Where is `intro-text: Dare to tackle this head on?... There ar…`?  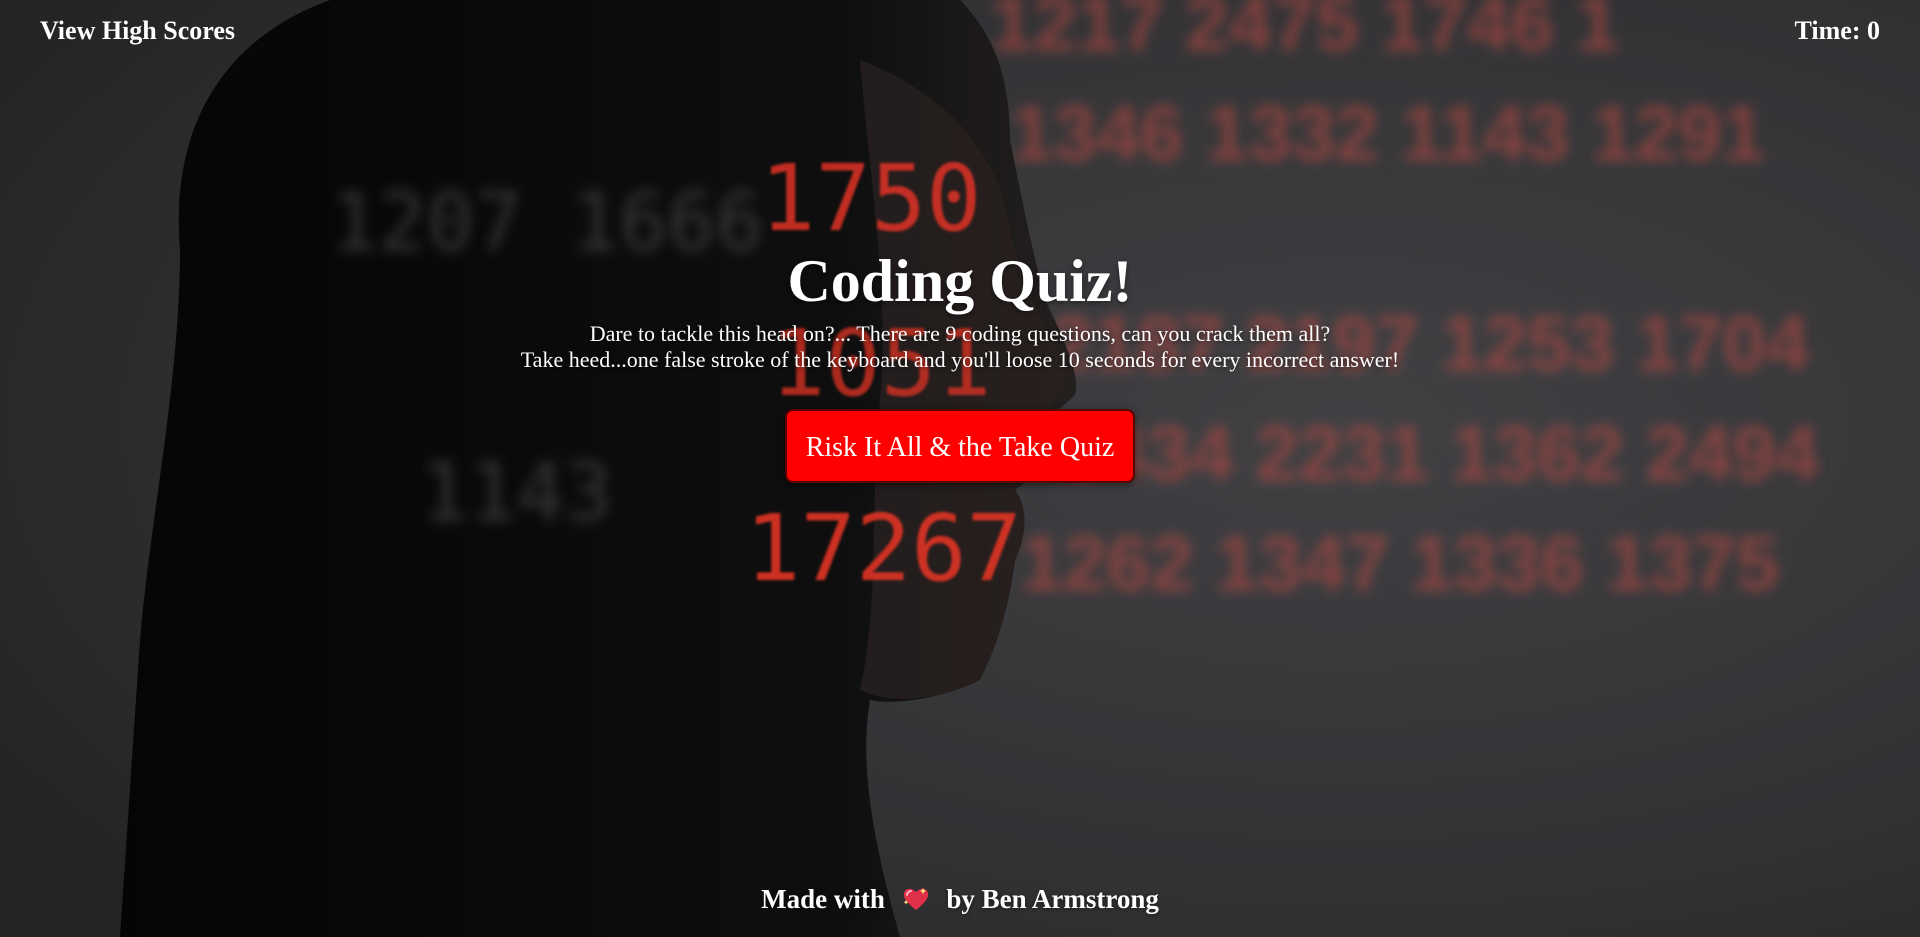 intro-text: Dare to tackle this head on?... There ar… is located at coordinates (960, 347).